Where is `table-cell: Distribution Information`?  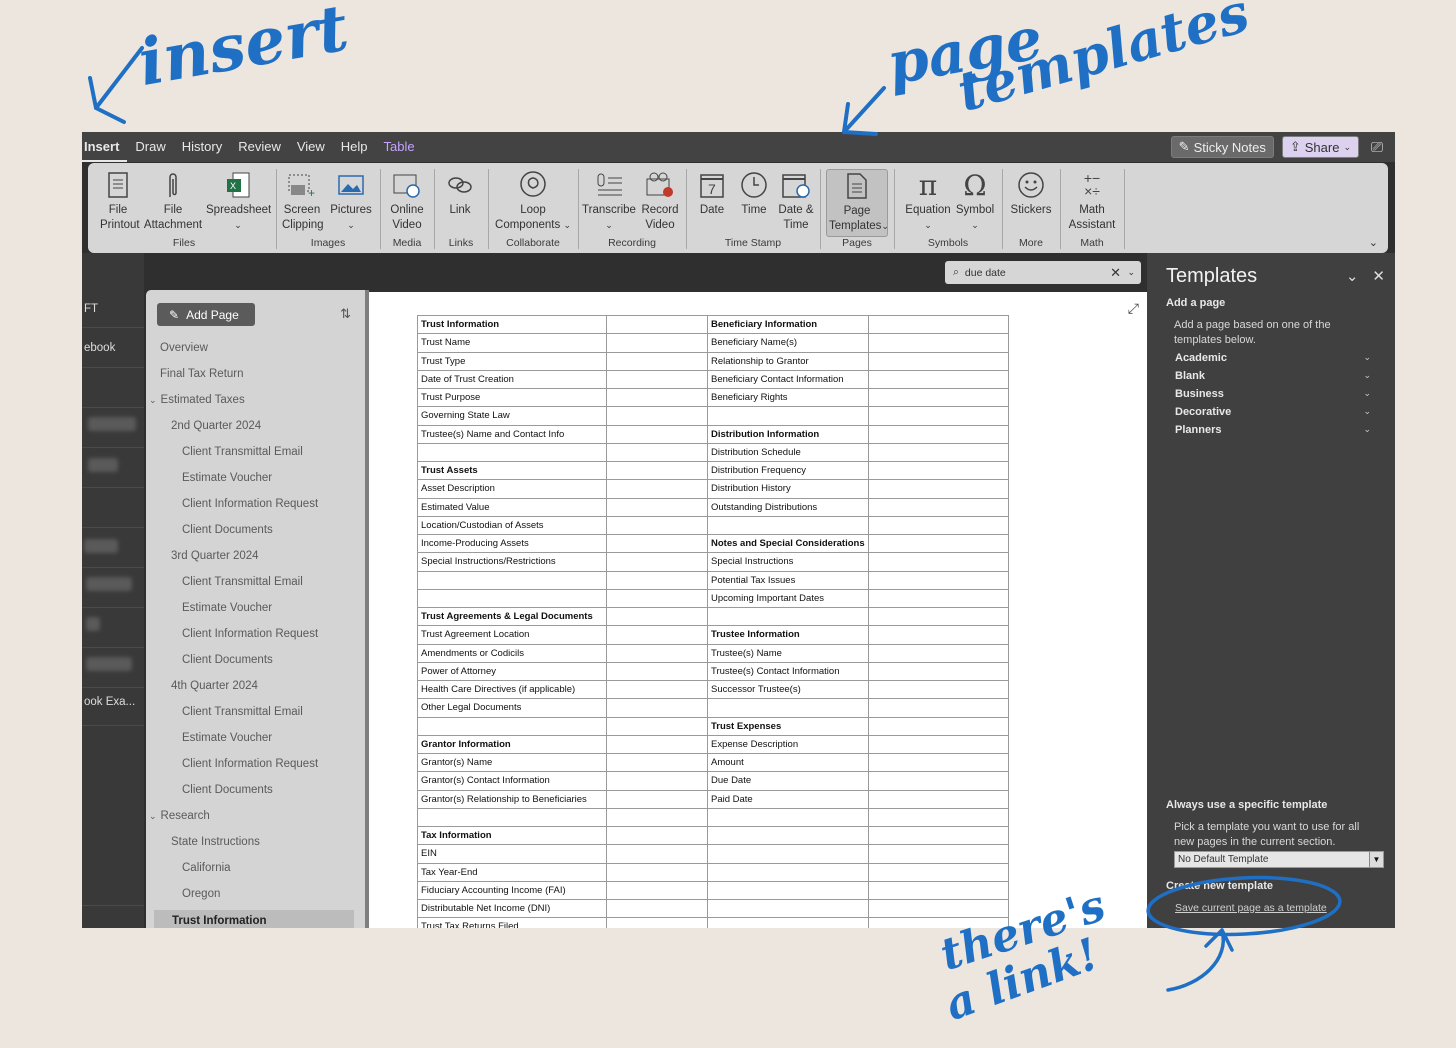 table-cell: Distribution Information is located at coordinates (788, 434).